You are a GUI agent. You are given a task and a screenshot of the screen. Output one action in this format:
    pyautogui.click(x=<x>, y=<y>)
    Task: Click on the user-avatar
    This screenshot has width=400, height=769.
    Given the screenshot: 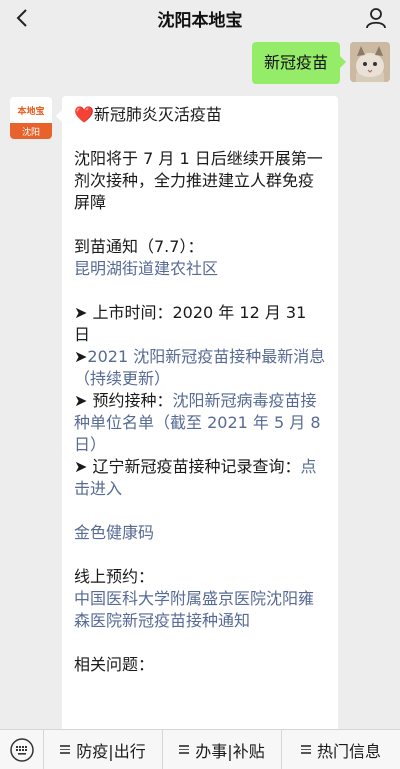 What is the action you would take?
    pyautogui.click(x=370, y=62)
    